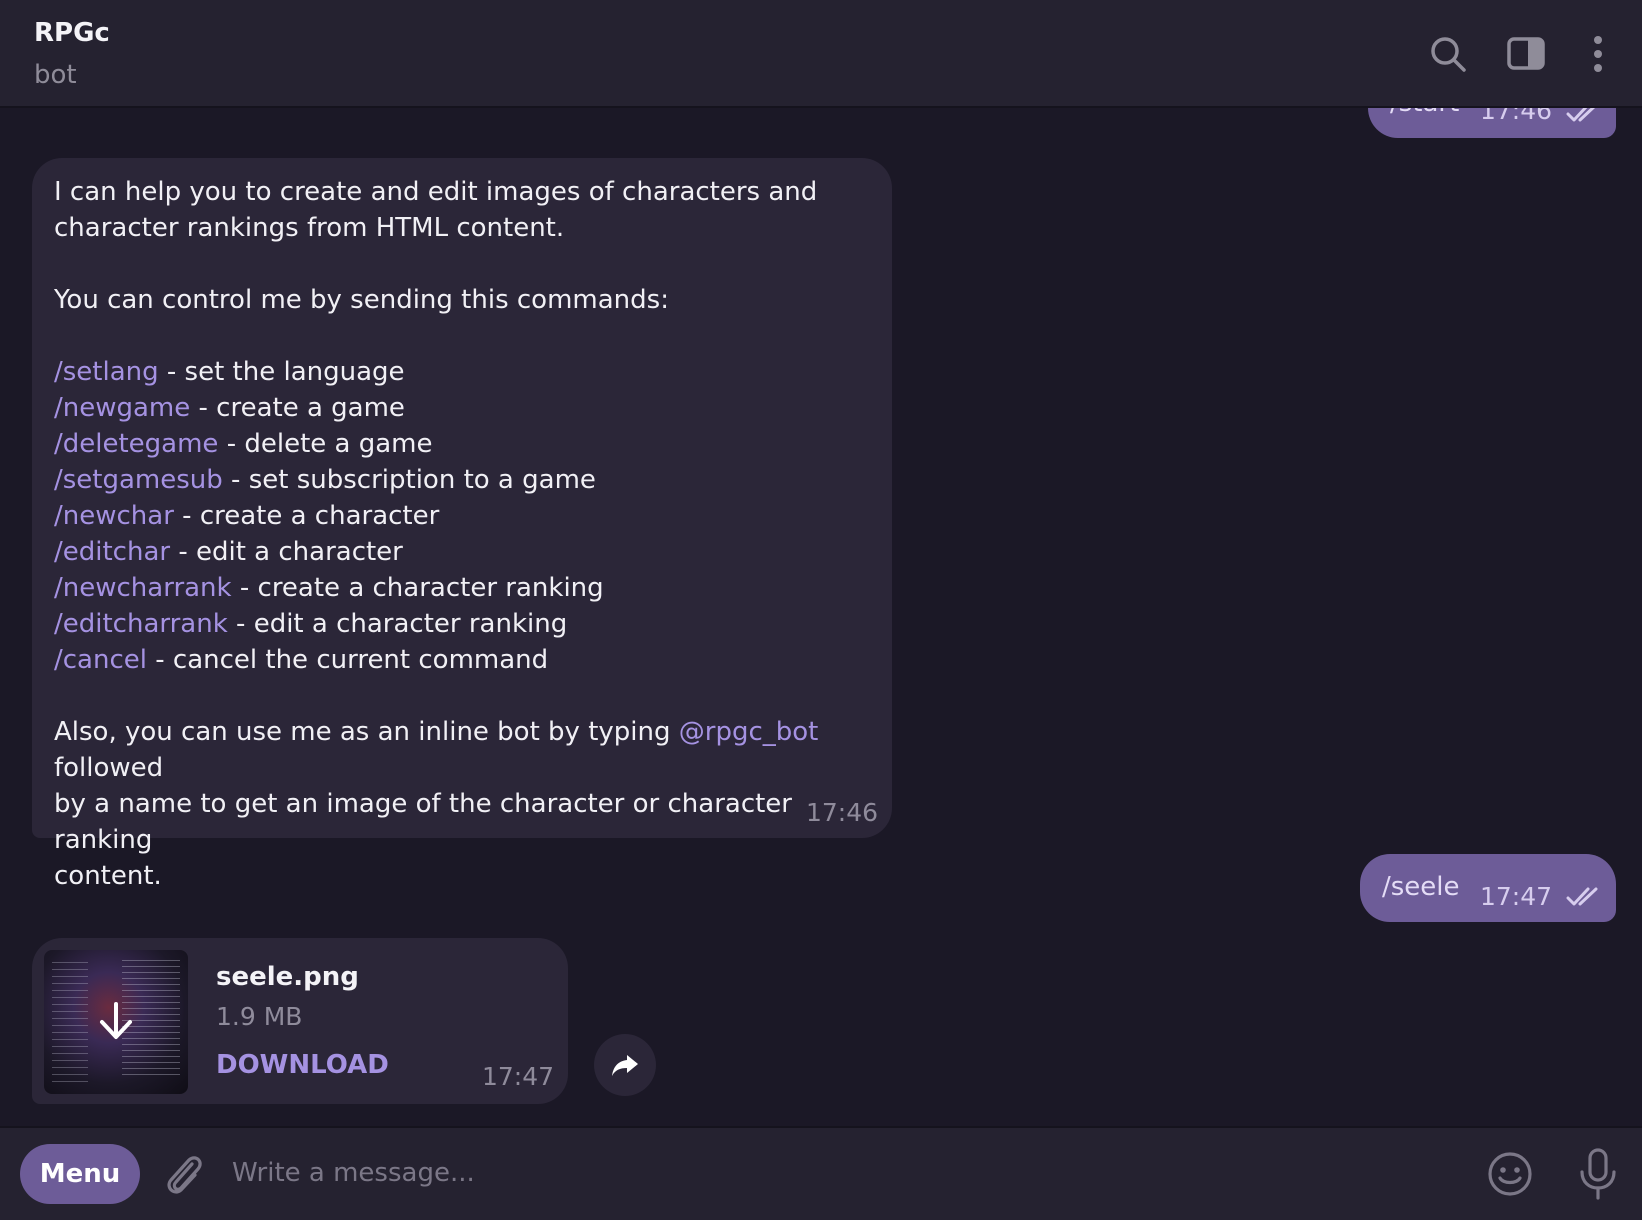 This screenshot has height=1220, width=1642. Describe the element at coordinates (112, 552) in the screenshot. I see `command-link-editchar: /editchar` at that location.